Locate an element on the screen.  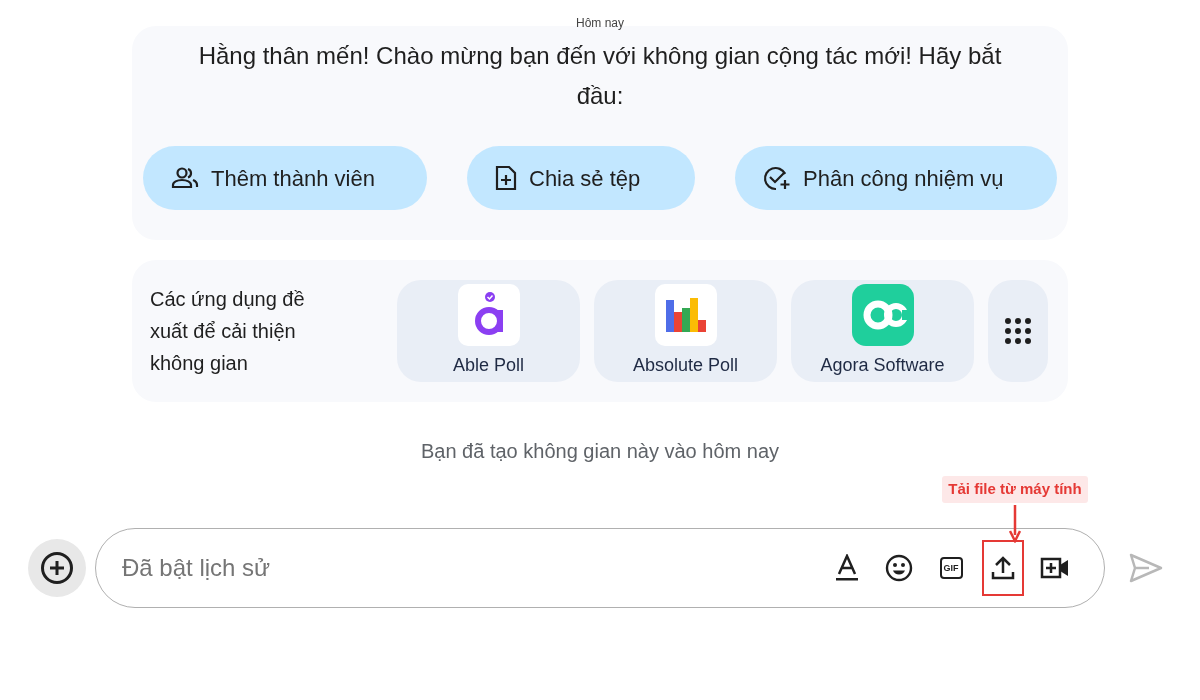
grid-icon is located at coordinates (1018, 331).